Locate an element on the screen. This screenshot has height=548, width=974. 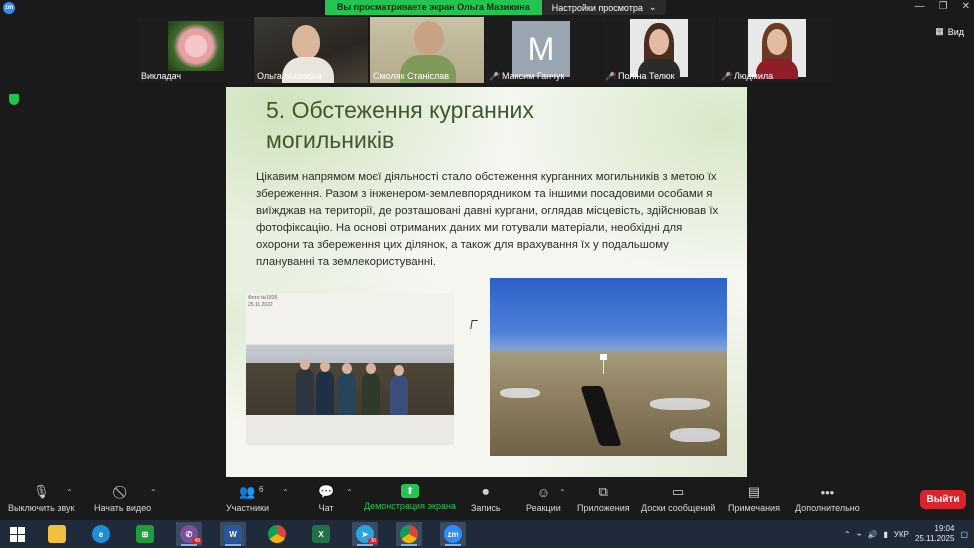
smiley-icon: ☺ is located at coordinates (543, 492).